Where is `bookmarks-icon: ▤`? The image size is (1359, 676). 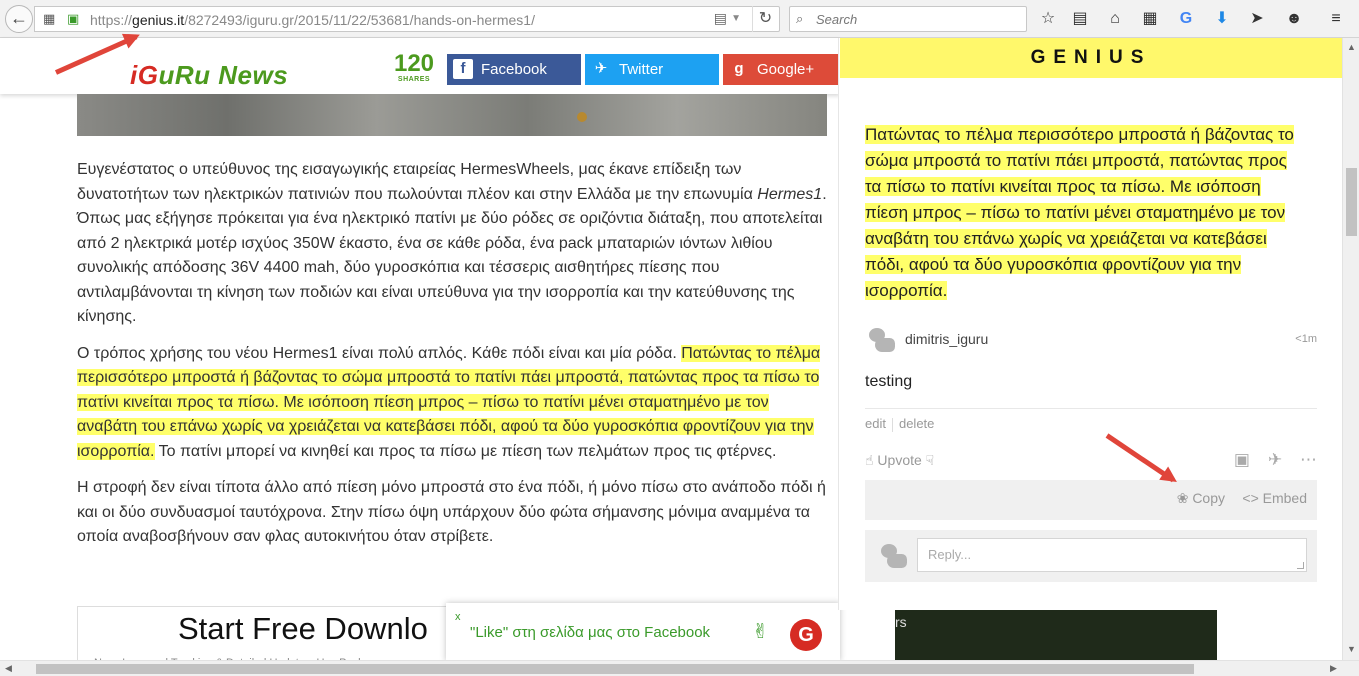 bookmarks-icon: ▤ is located at coordinates (1080, 19).